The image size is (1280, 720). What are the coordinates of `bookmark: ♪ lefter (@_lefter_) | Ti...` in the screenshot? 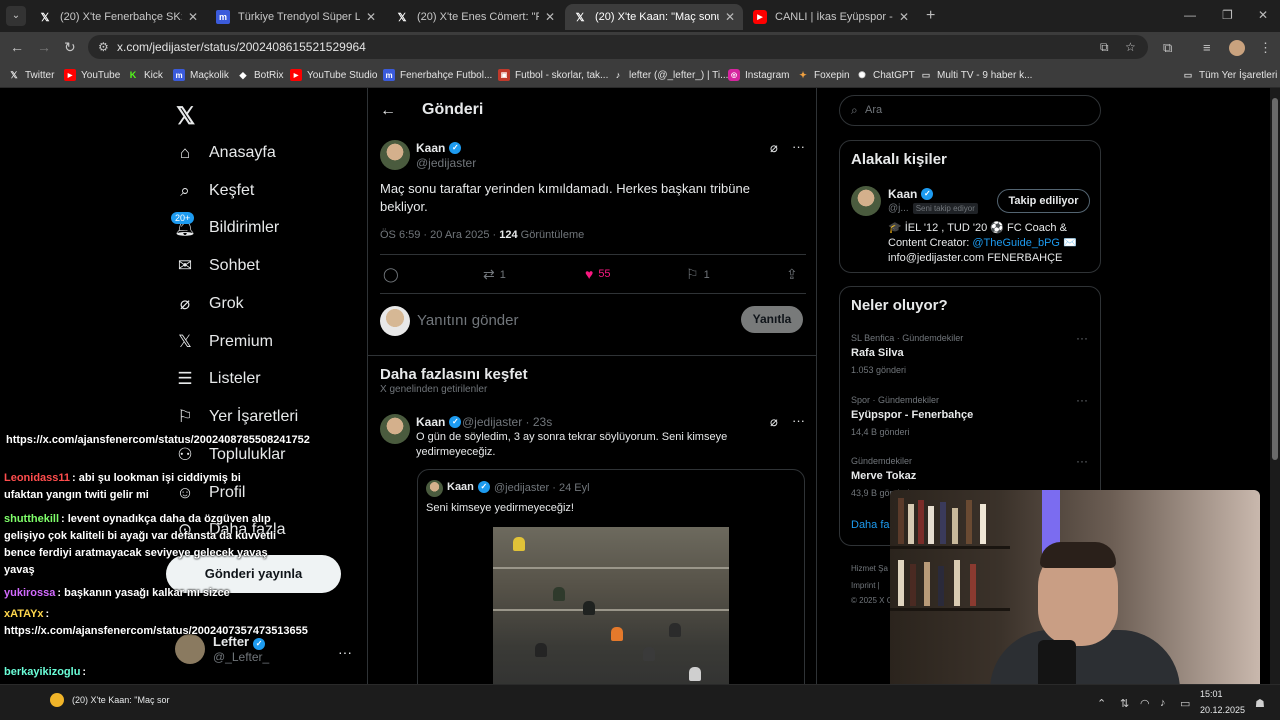 It's located at (670, 75).